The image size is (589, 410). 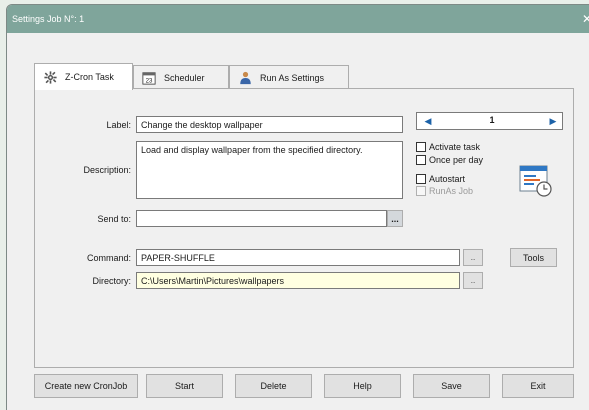 I want to click on label-field: Change the desktop wallpaper, so click(x=269, y=124).